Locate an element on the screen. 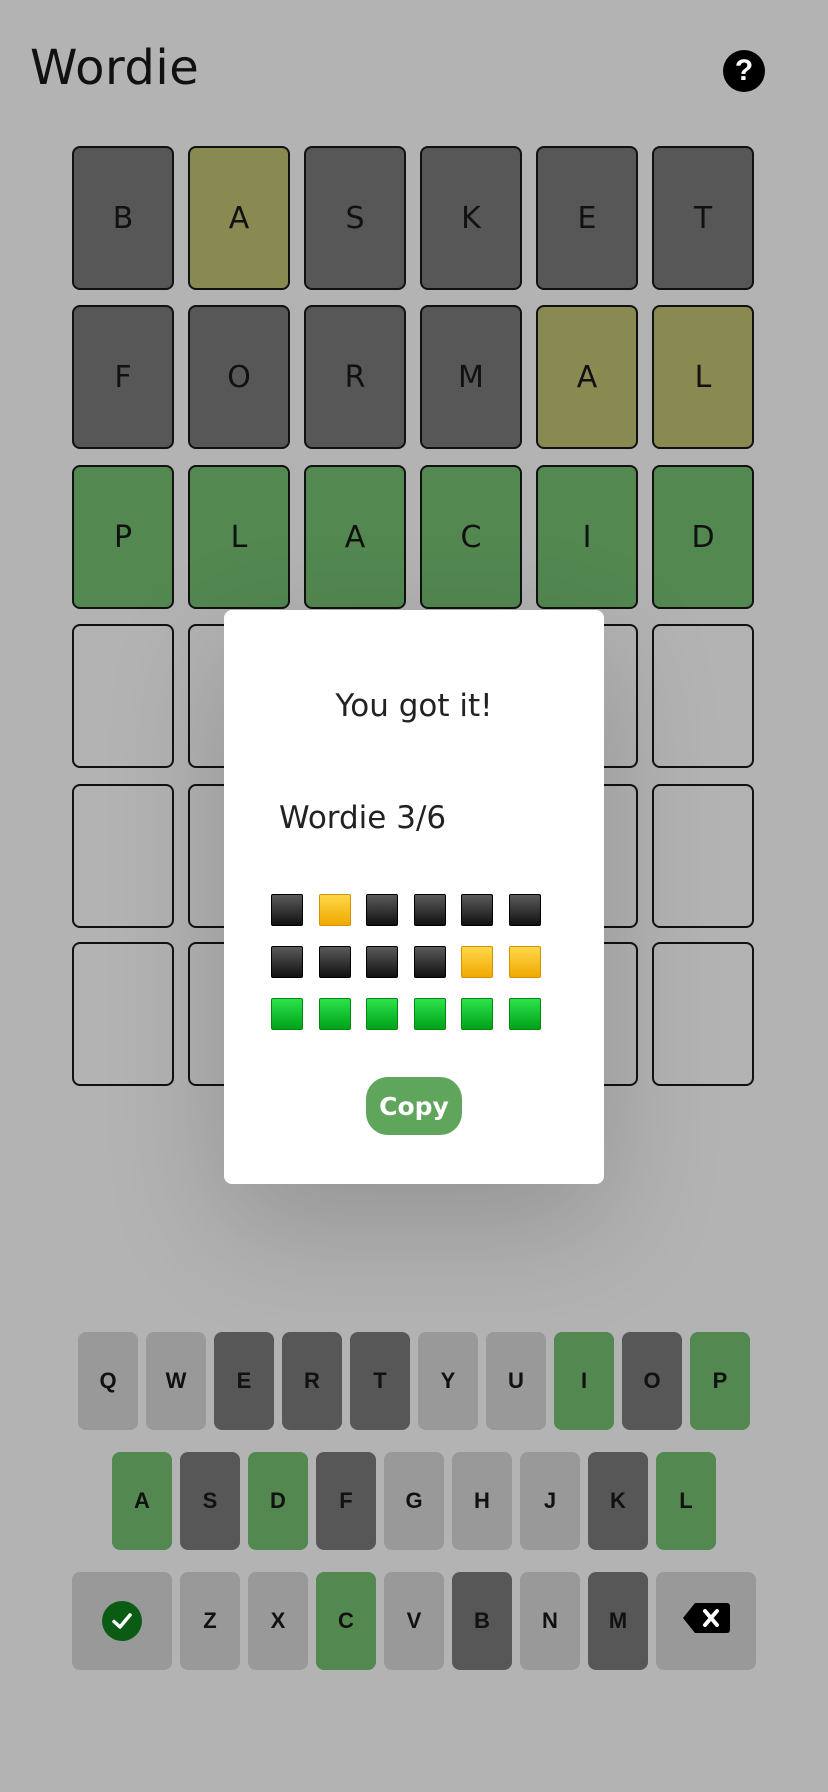  key-v: V is located at coordinates (414, 1621).